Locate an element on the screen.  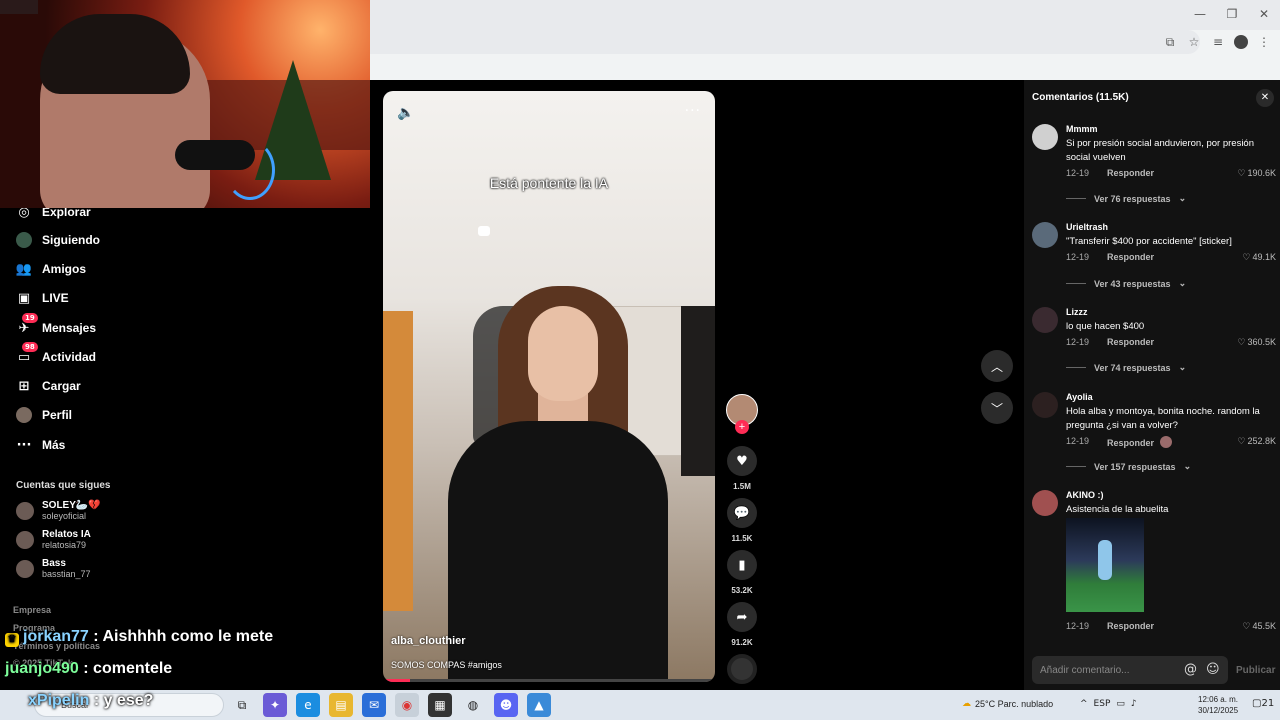
streamer-hair is located at coordinates (115, 54).